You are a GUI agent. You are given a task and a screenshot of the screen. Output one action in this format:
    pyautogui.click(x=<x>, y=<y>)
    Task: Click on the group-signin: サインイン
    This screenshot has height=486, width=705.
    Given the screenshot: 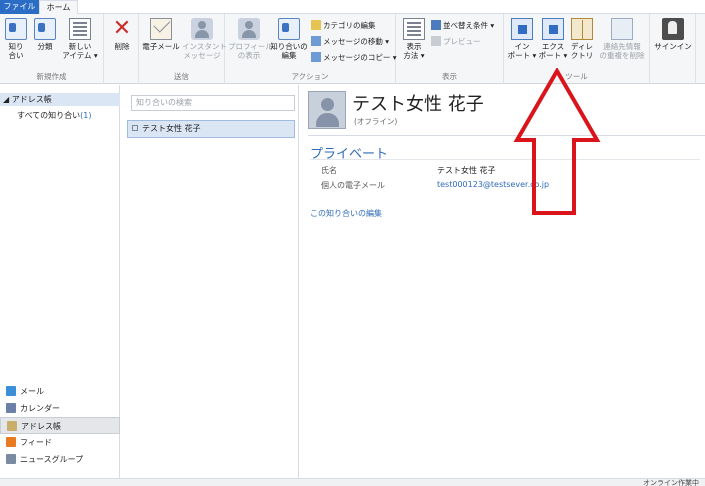 What is the action you would take?
    pyautogui.click(x=673, y=49)
    